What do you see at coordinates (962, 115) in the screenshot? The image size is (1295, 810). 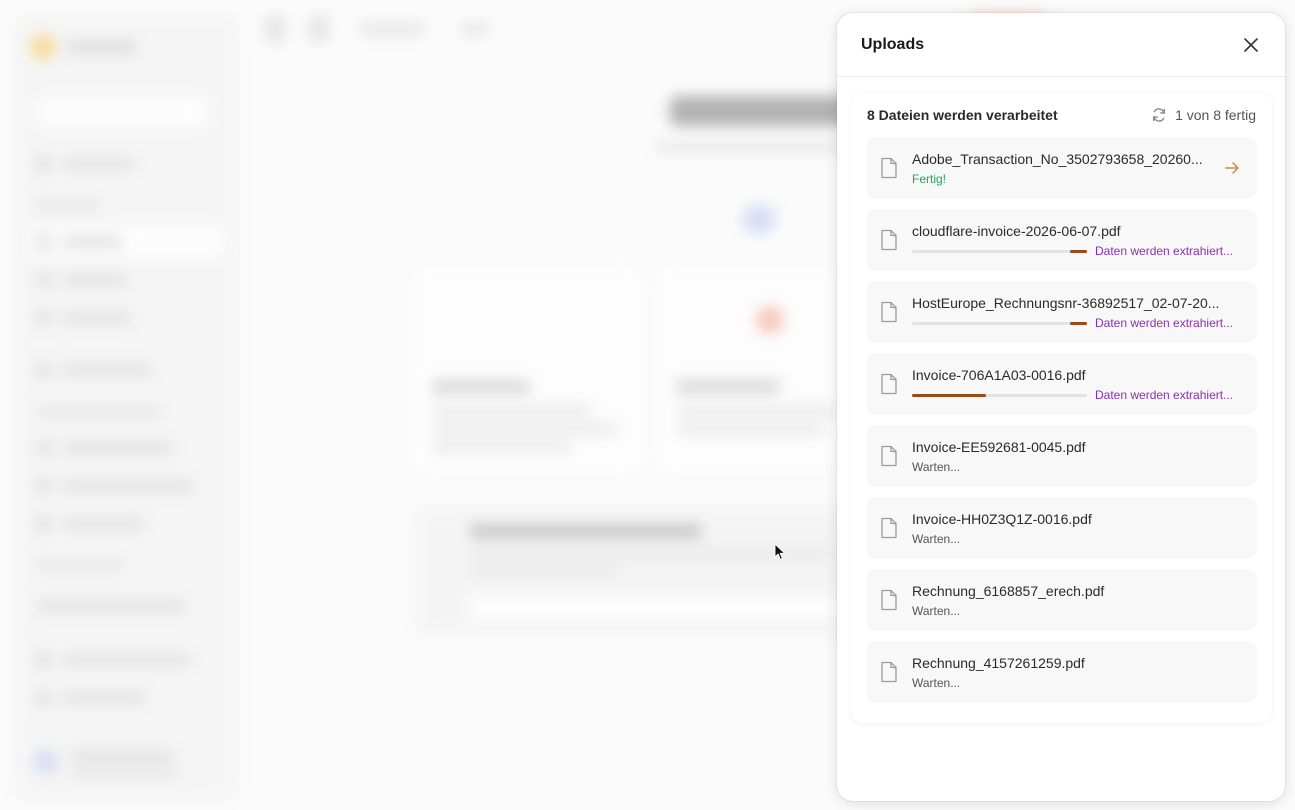 I see `upload-summary: 8 Dateien werden verarbeitet` at bounding box center [962, 115].